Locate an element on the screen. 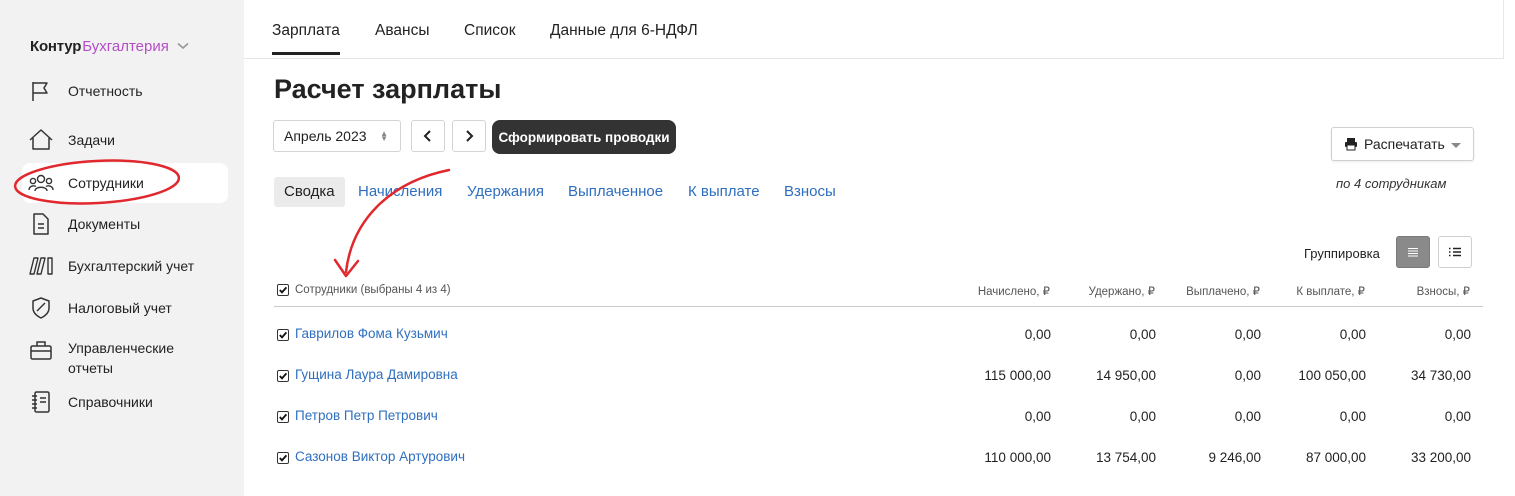 The image size is (1515, 496). sidebar-item-label: Документы is located at coordinates (104, 224).